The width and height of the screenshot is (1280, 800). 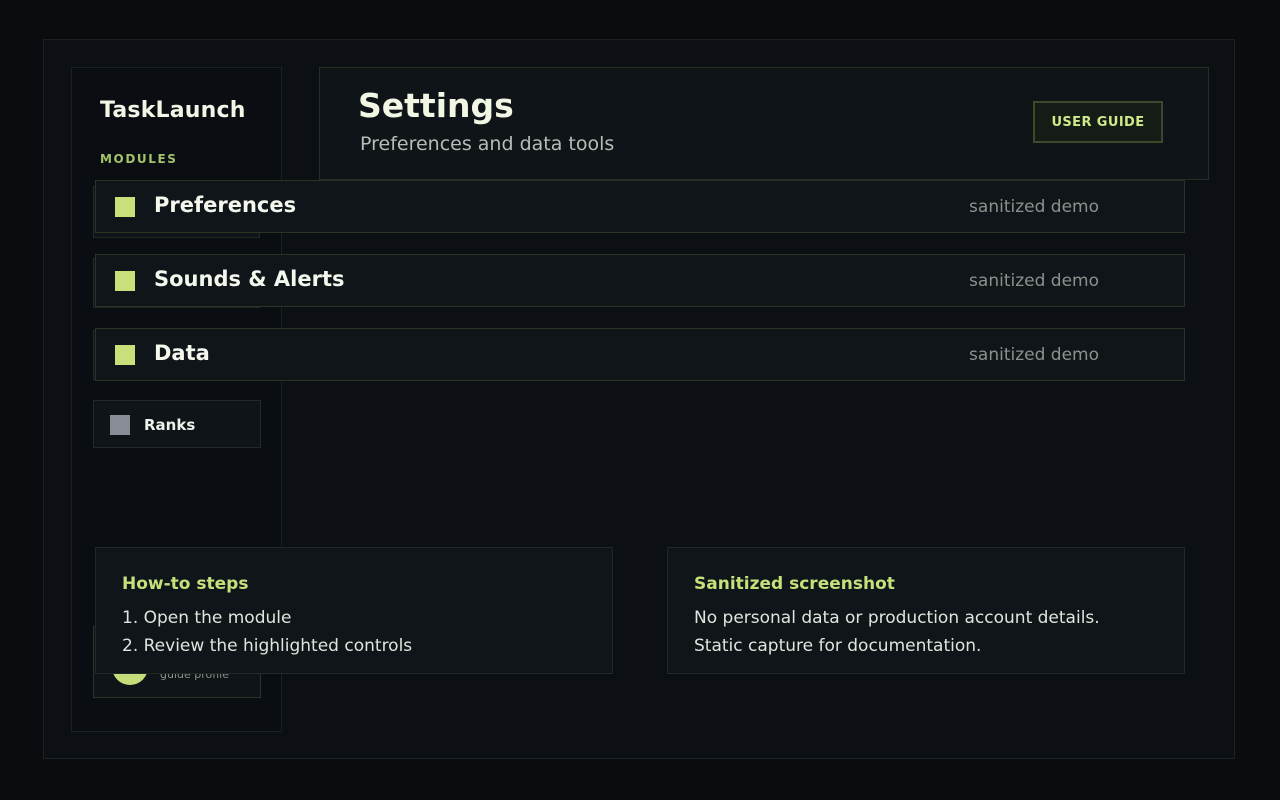 I want to click on howto-step: 1. Open the module, so click(x=207, y=618).